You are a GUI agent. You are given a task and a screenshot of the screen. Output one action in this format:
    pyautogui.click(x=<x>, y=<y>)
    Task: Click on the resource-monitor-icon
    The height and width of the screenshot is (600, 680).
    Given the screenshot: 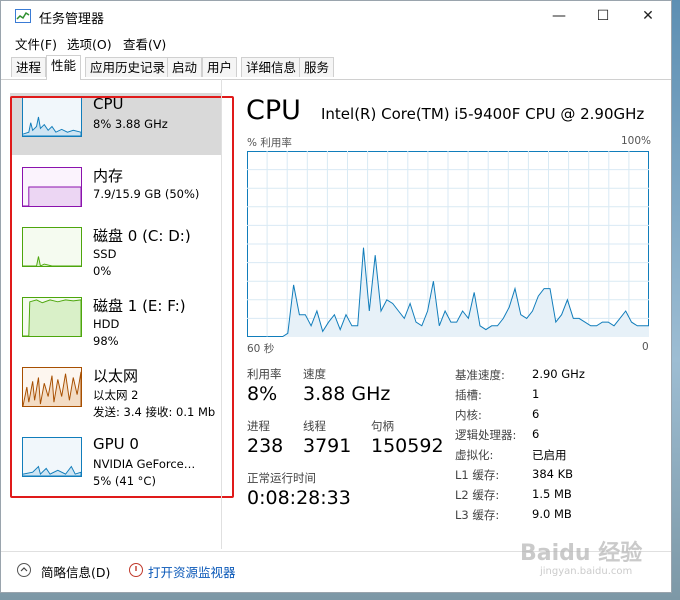 What is the action you would take?
    pyautogui.click(x=136, y=570)
    